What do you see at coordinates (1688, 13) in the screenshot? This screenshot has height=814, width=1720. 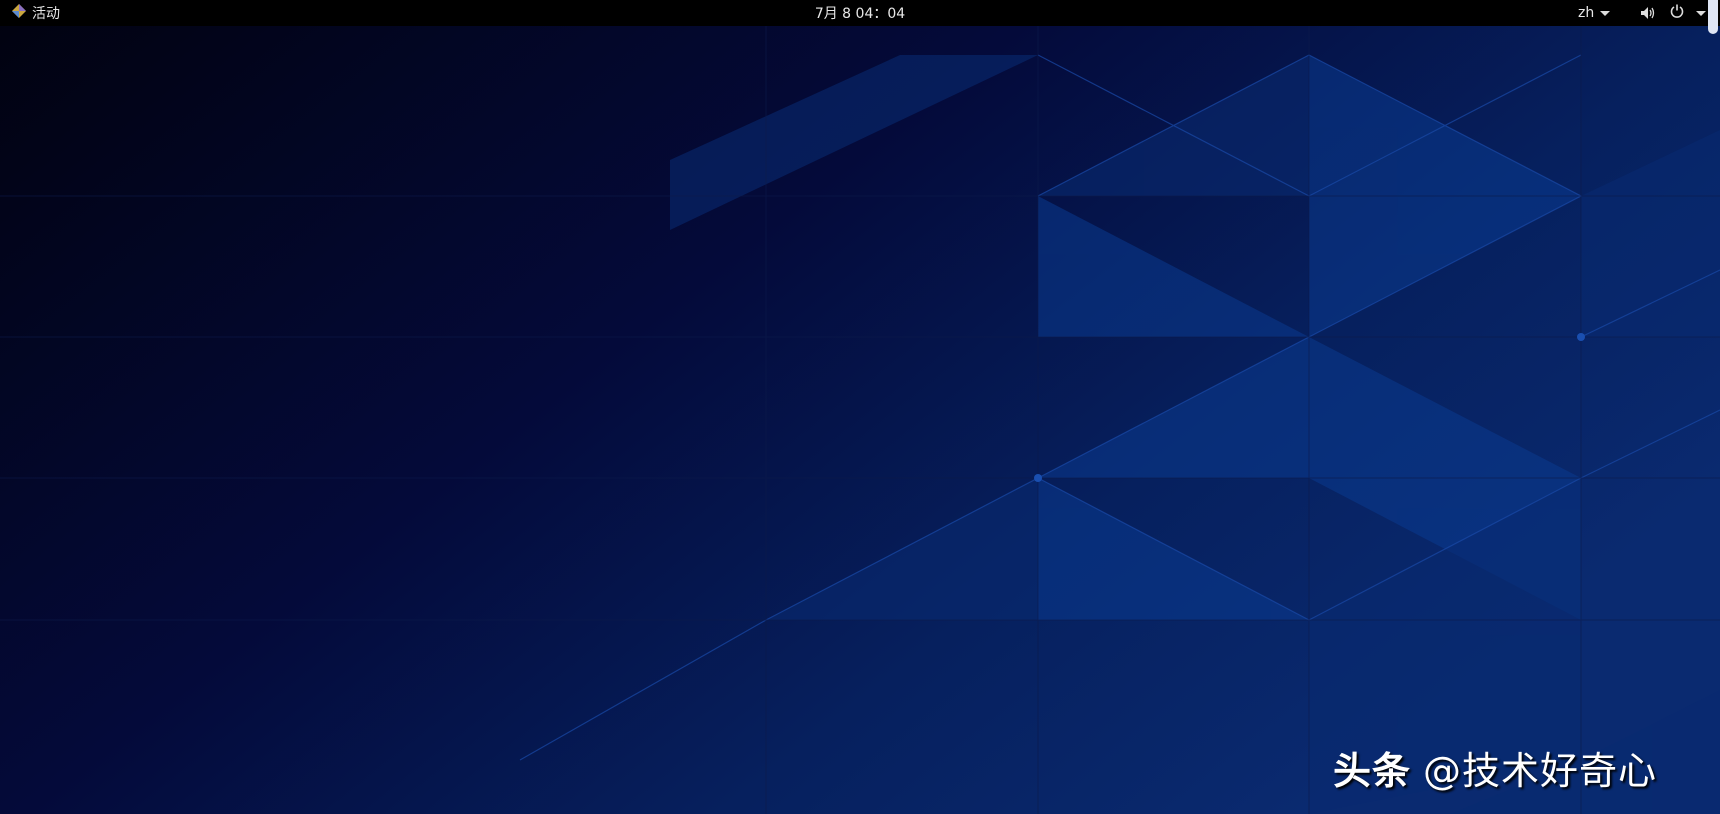 I see `system-menu-button` at bounding box center [1688, 13].